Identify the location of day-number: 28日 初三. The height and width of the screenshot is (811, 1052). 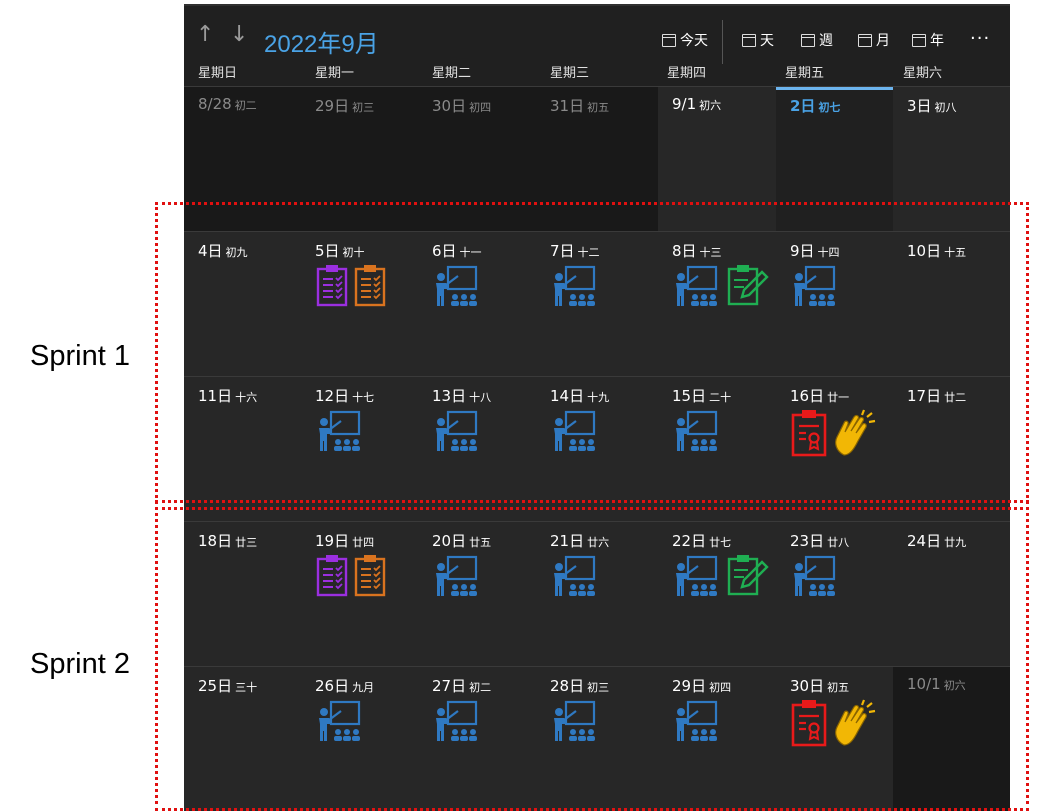
(579, 685).